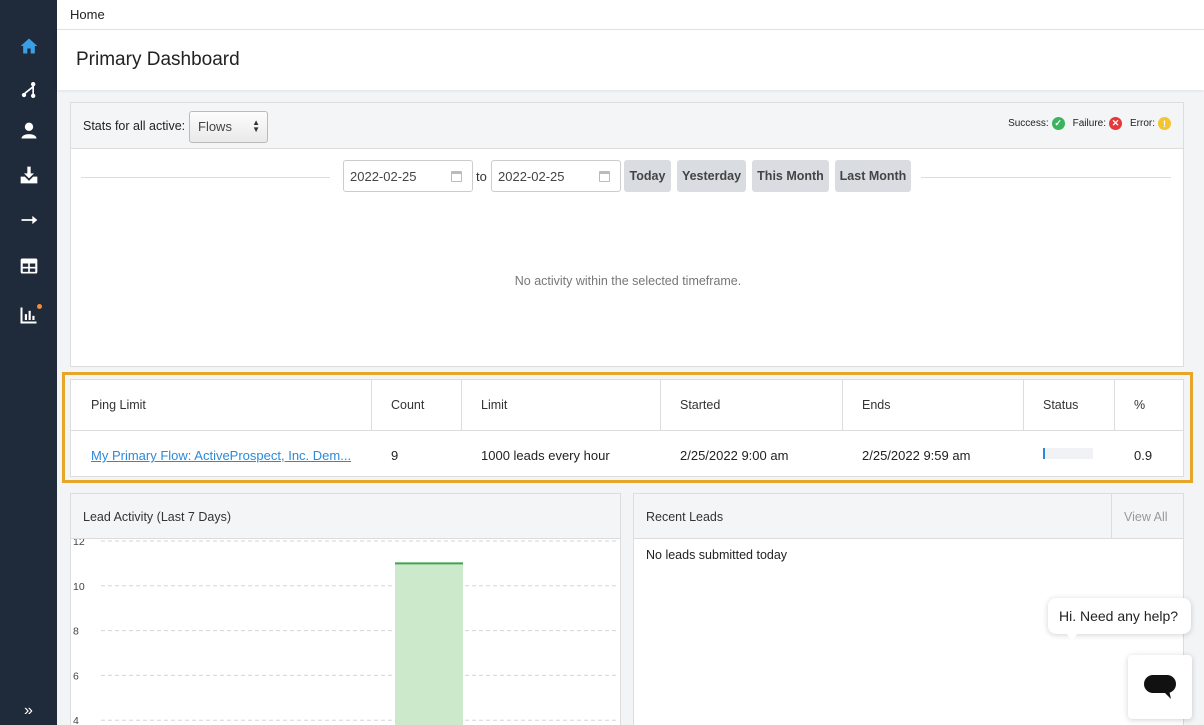 This screenshot has width=1204, height=725. I want to click on sidebar-item-tables, so click(28, 266).